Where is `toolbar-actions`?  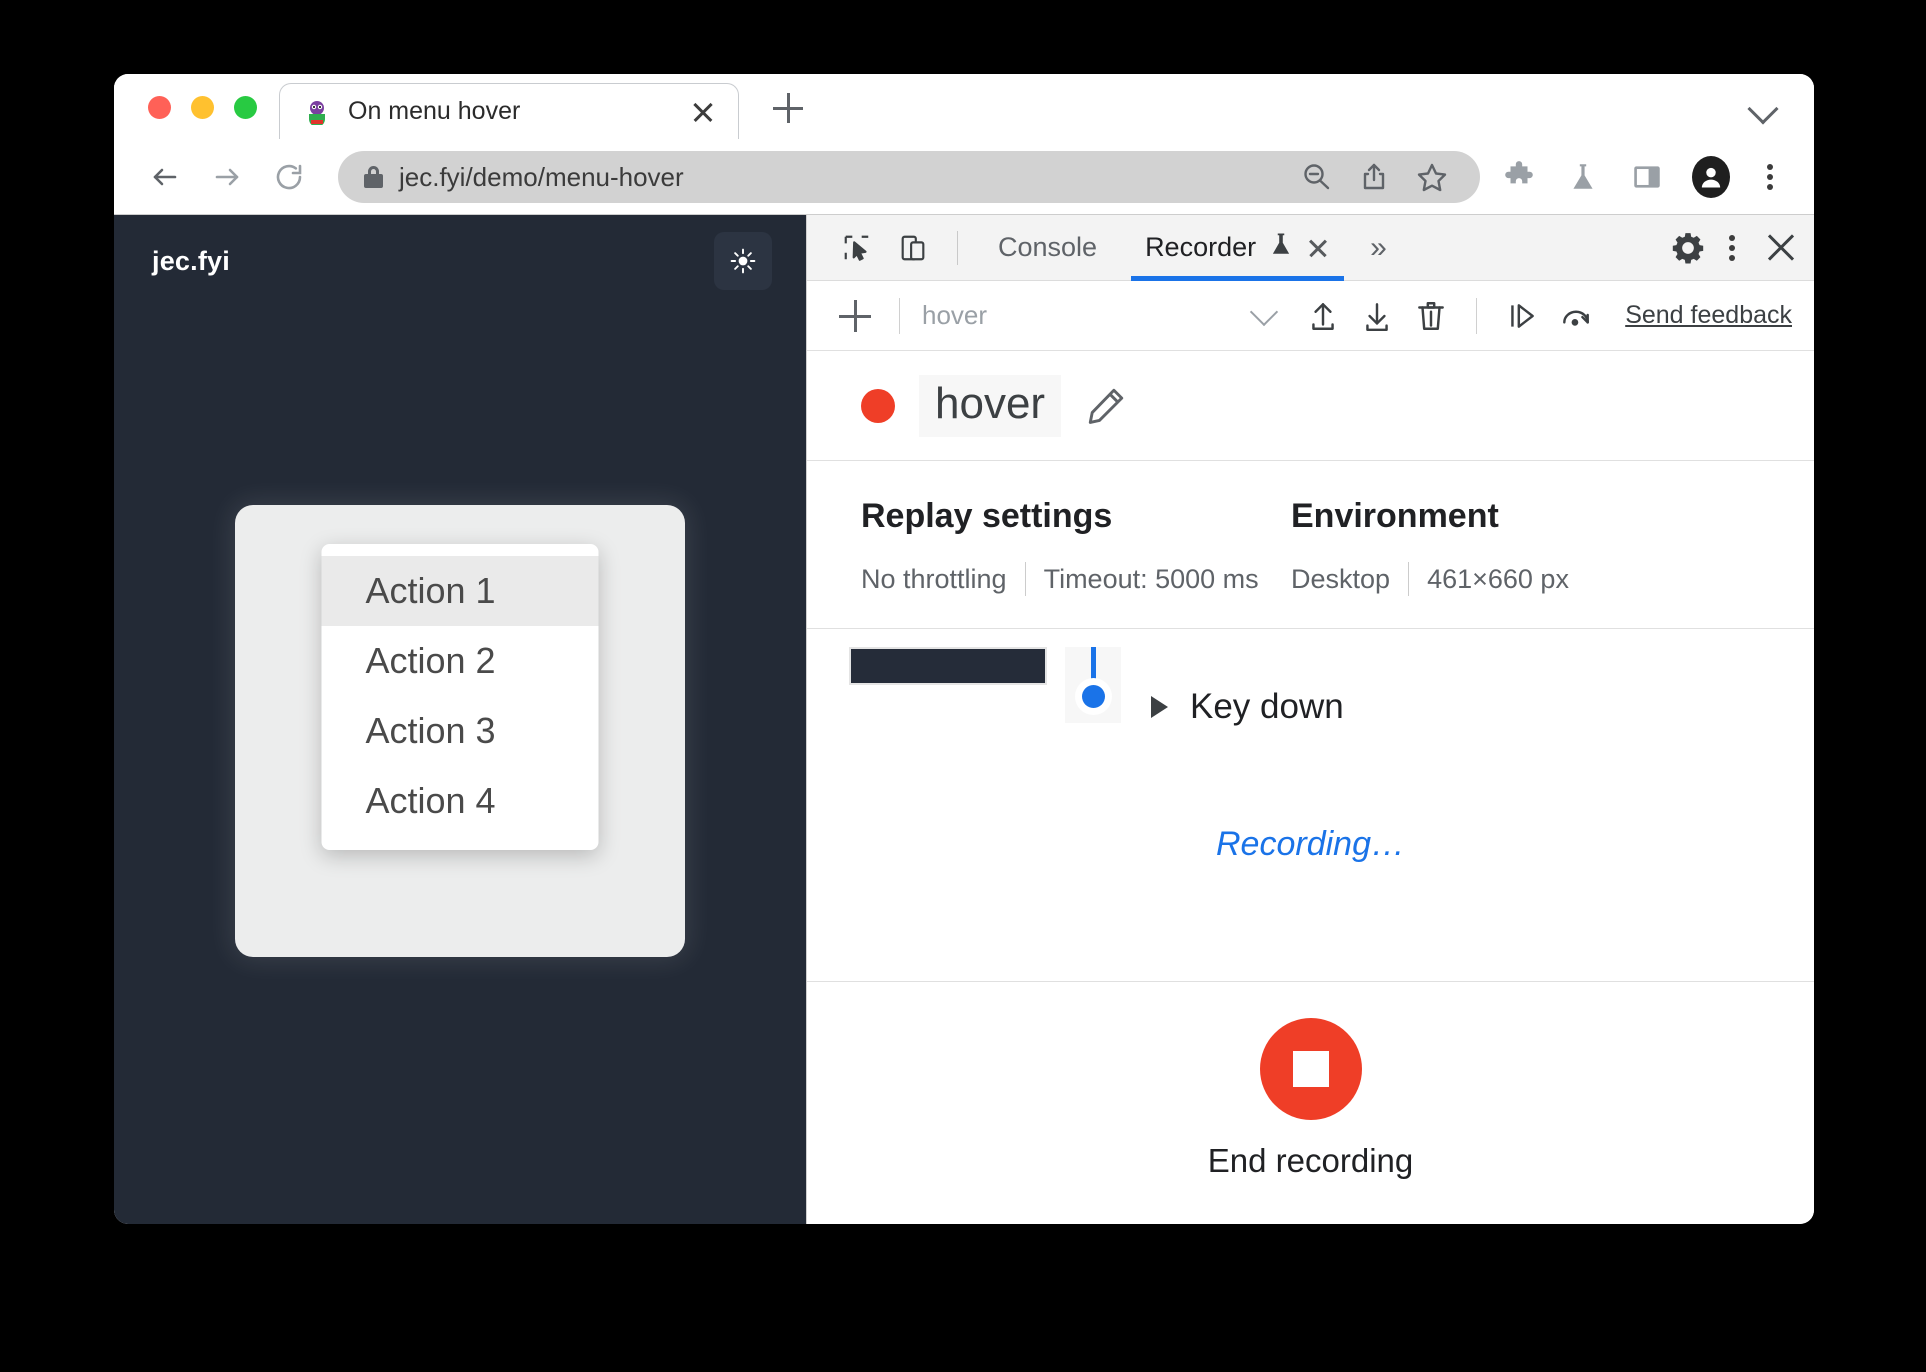 toolbar-actions is located at coordinates (1643, 177).